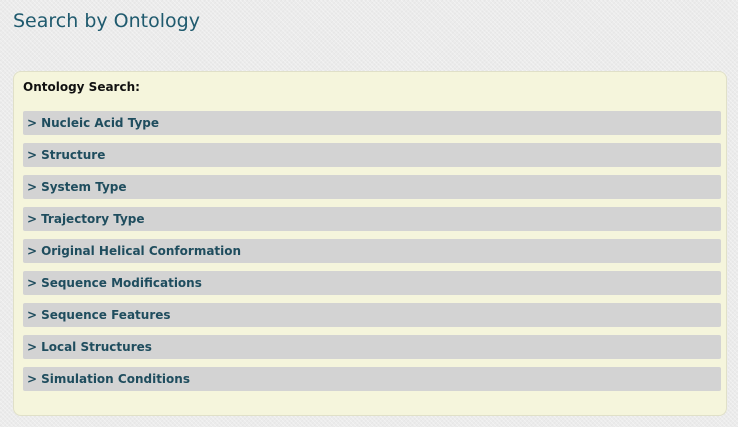  I want to click on category-label: System Type, so click(84, 187).